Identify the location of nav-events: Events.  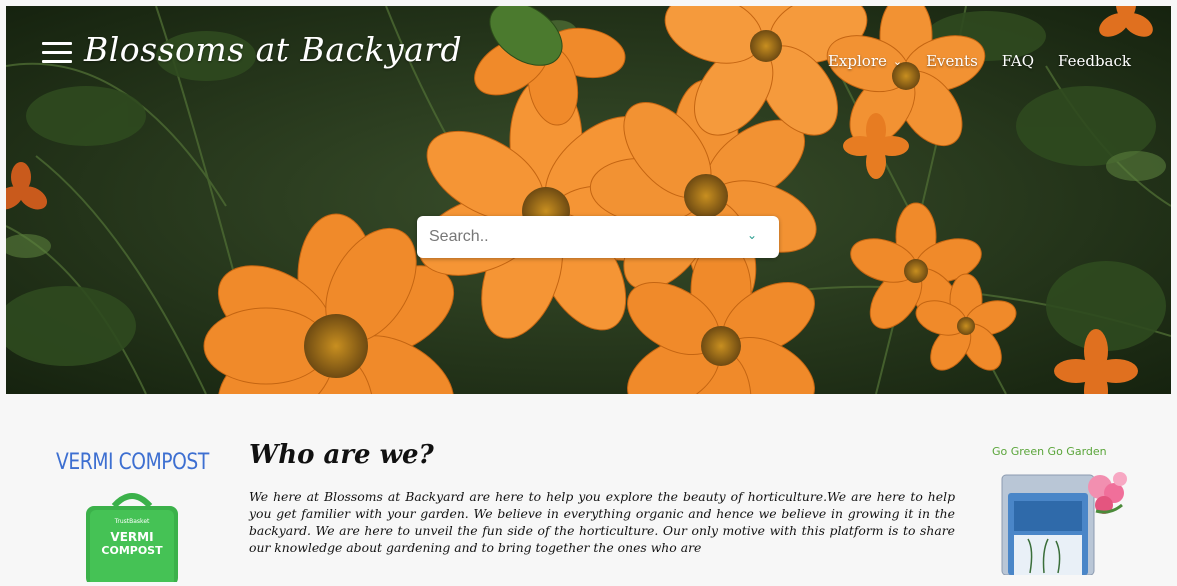
(952, 61).